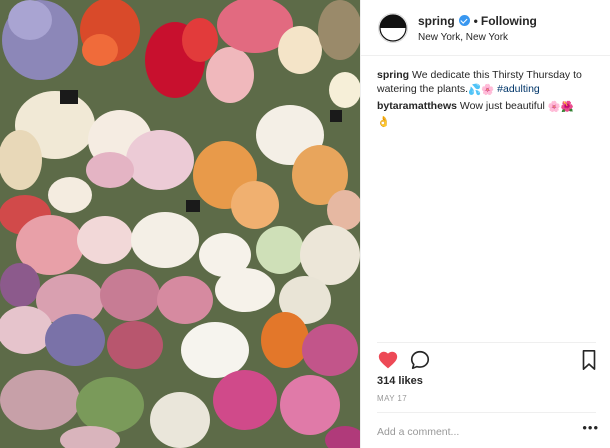 Image resolution: width=610 pixels, height=448 pixels. I want to click on spring-logo-icon, so click(393, 28).